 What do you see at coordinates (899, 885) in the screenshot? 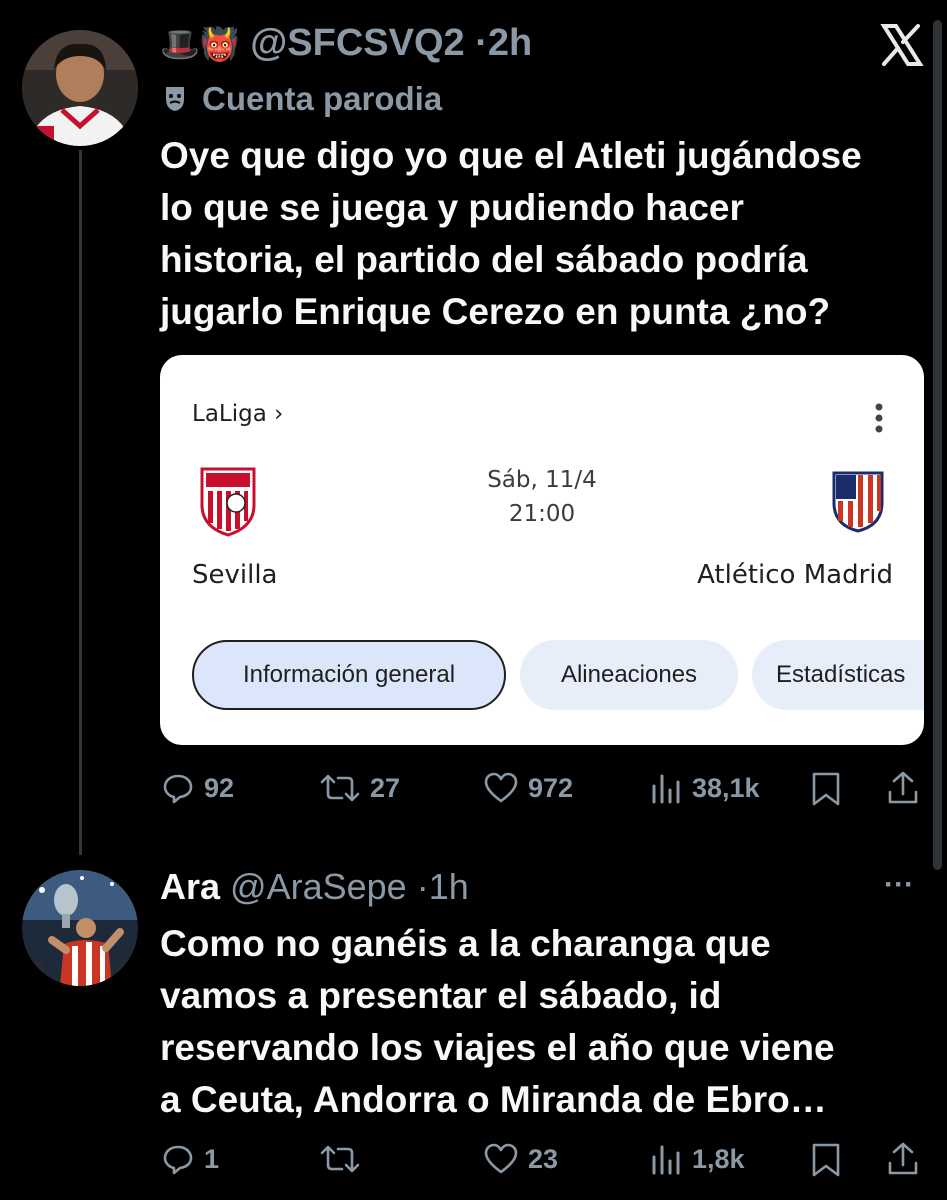
I see `more-options-button: ···` at bounding box center [899, 885].